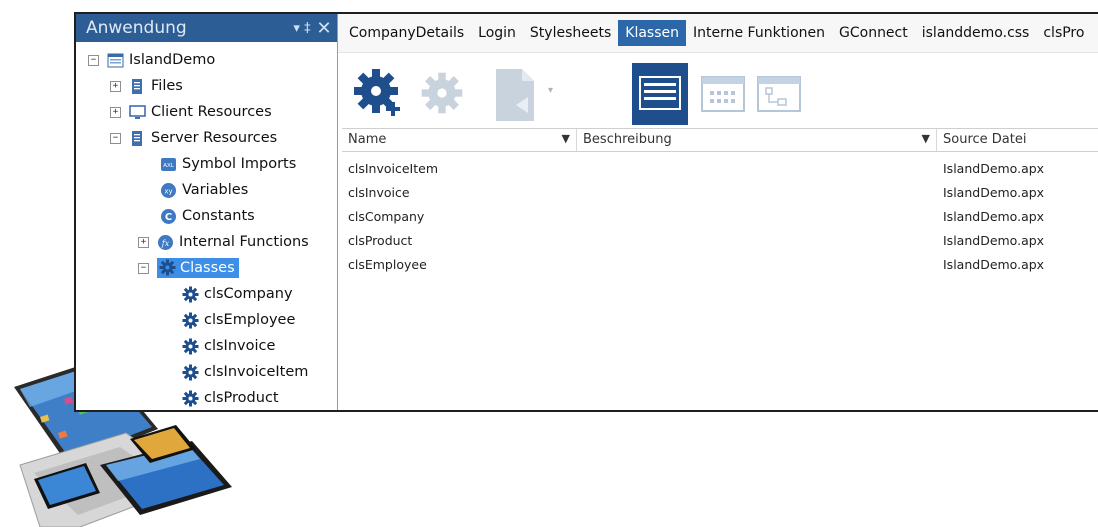  What do you see at coordinates (137, 86) in the screenshot?
I see `files-icon` at bounding box center [137, 86].